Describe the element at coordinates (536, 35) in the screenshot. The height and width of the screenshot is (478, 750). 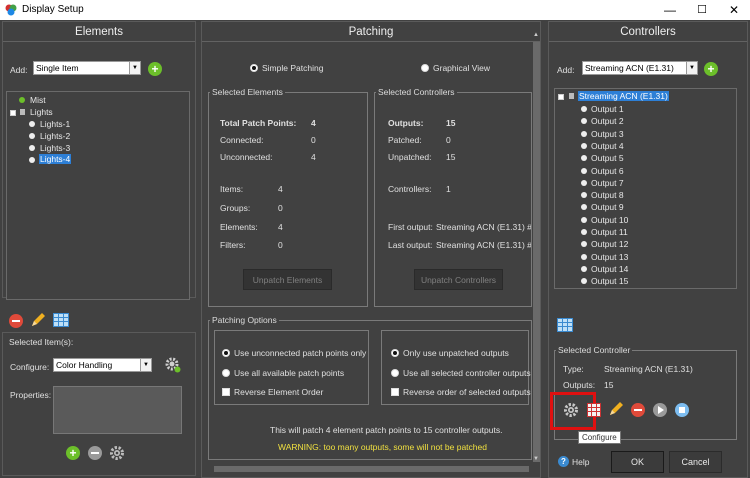
I see `scroll-up-icon: ▲` at that location.